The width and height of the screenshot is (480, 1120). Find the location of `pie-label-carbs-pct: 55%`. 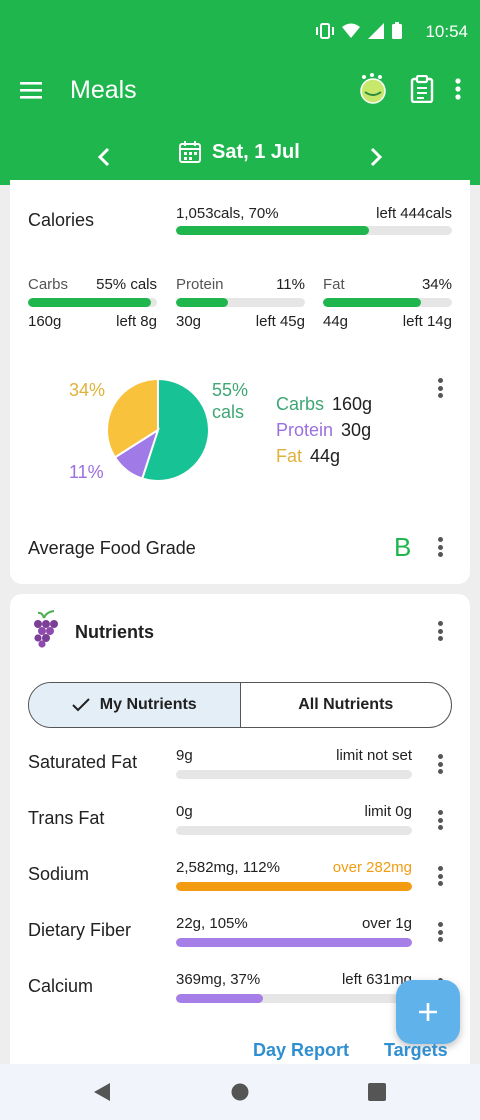

pie-label-carbs-pct: 55% is located at coordinates (230, 390).